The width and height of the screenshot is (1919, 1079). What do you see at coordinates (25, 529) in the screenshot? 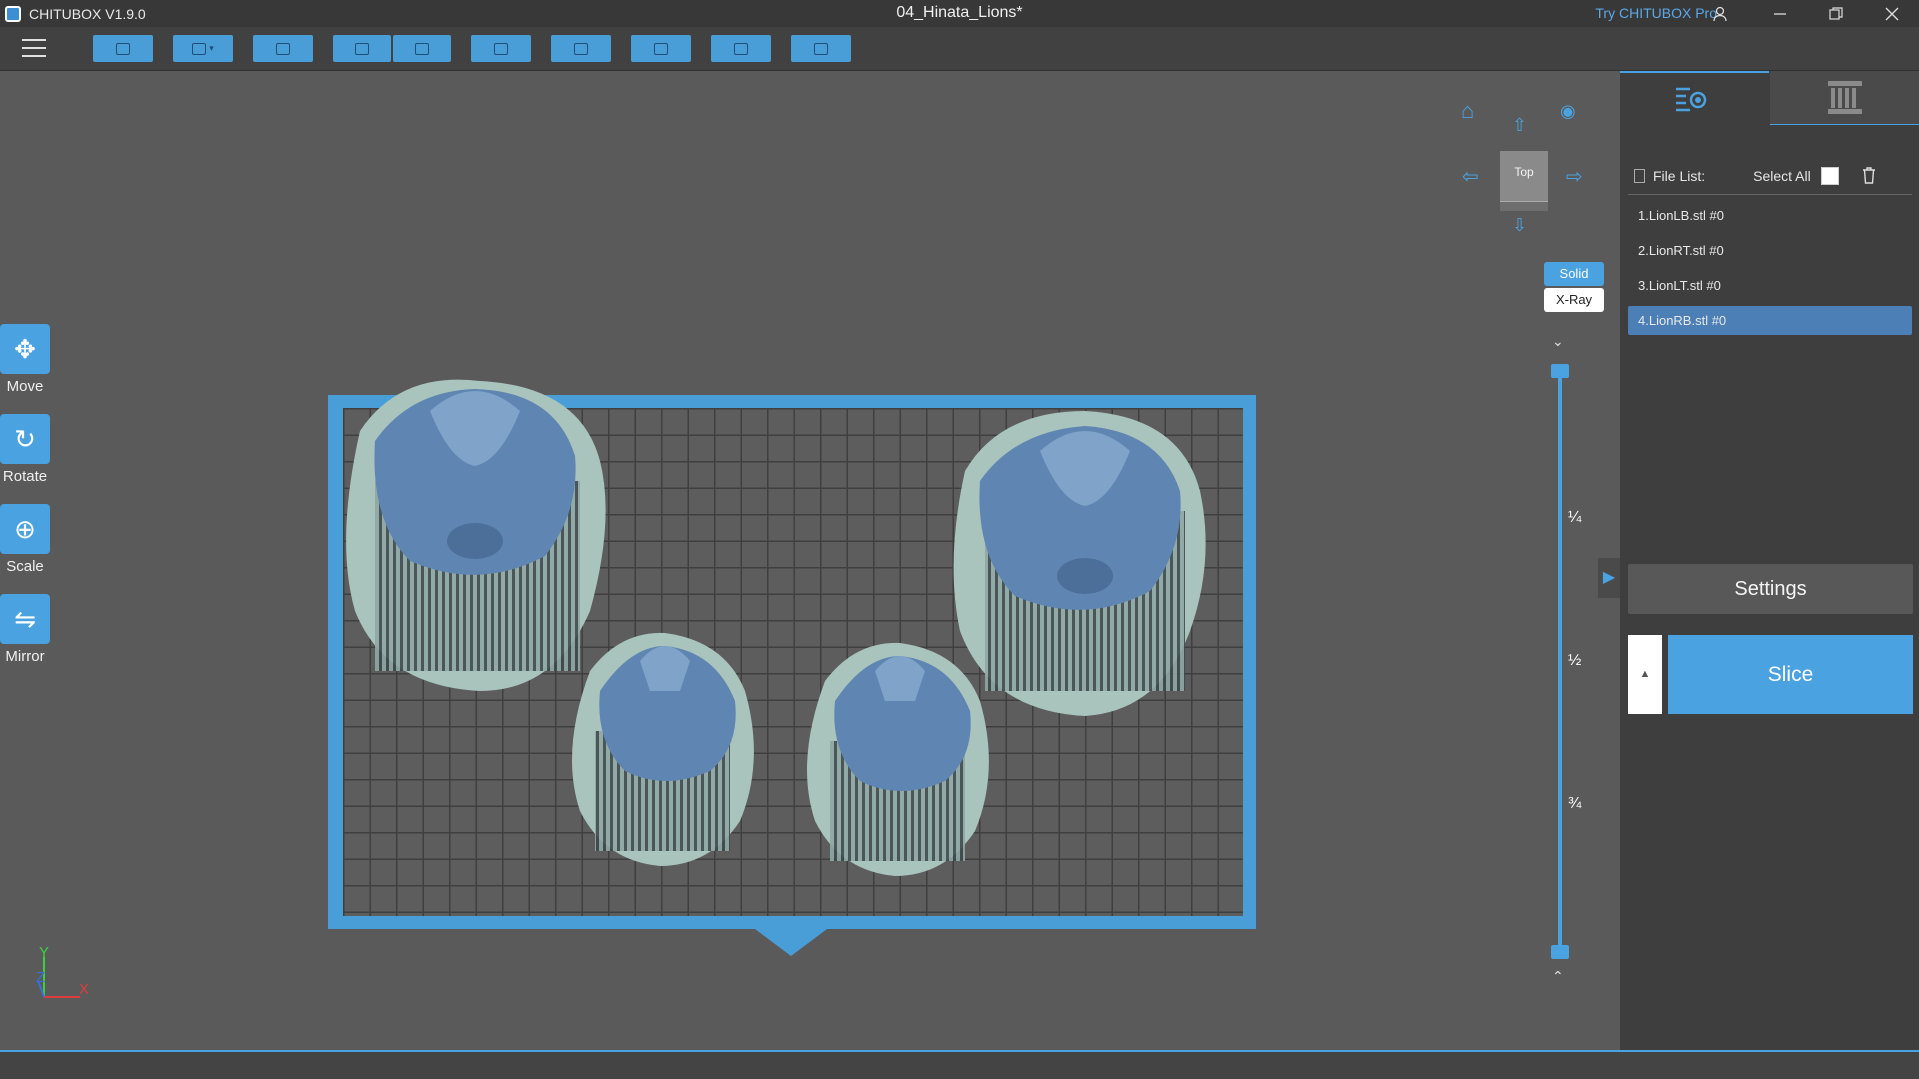
I see `scale-icon: ⊕` at bounding box center [25, 529].